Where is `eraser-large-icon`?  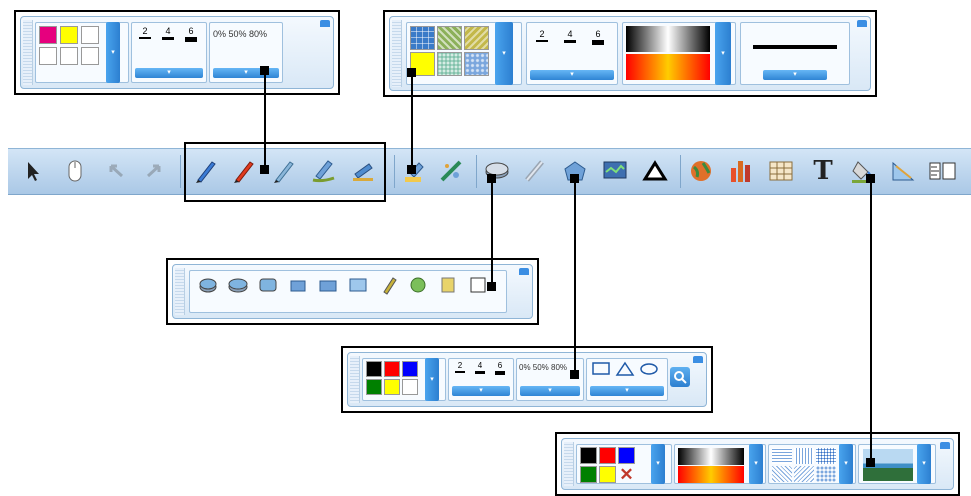
eraser-large-icon is located at coordinates (268, 285).